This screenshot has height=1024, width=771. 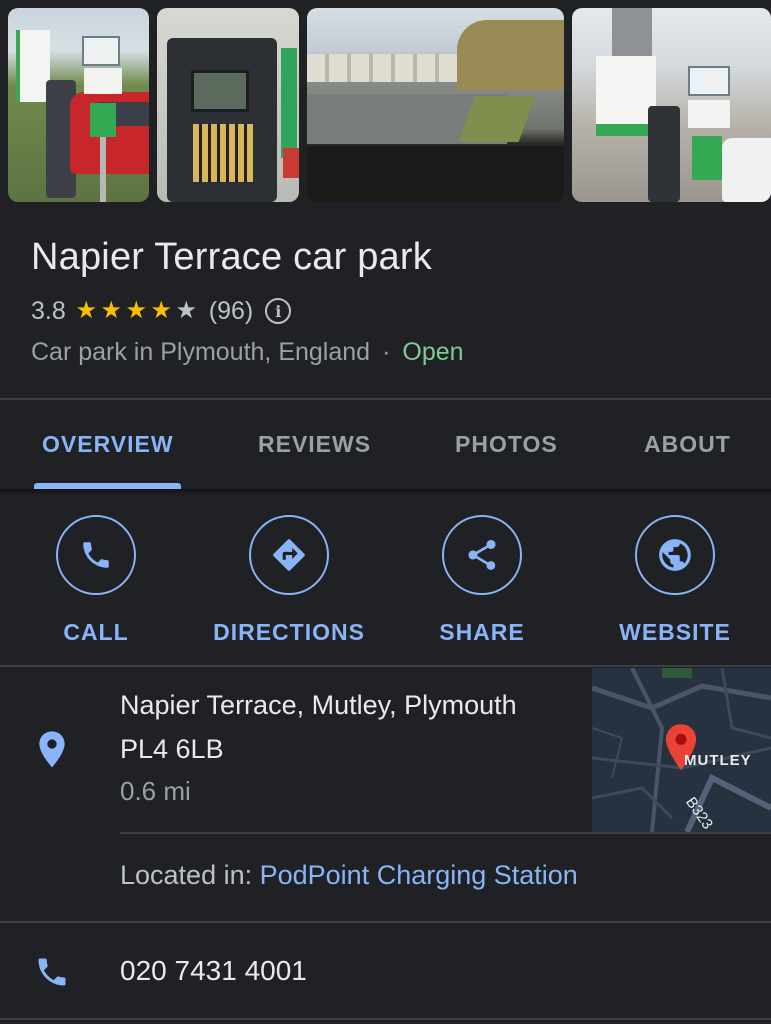 What do you see at coordinates (155, 791) in the screenshot?
I see `distance: 0.6 mi` at bounding box center [155, 791].